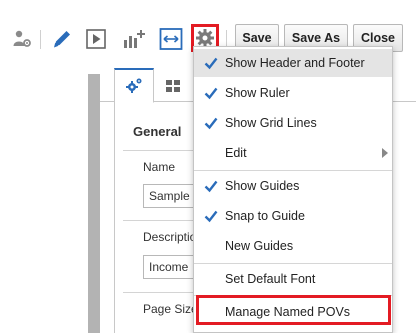 This screenshot has width=416, height=333. What do you see at coordinates (262, 186) in the screenshot?
I see `menu-item-label: Show Guides` at bounding box center [262, 186].